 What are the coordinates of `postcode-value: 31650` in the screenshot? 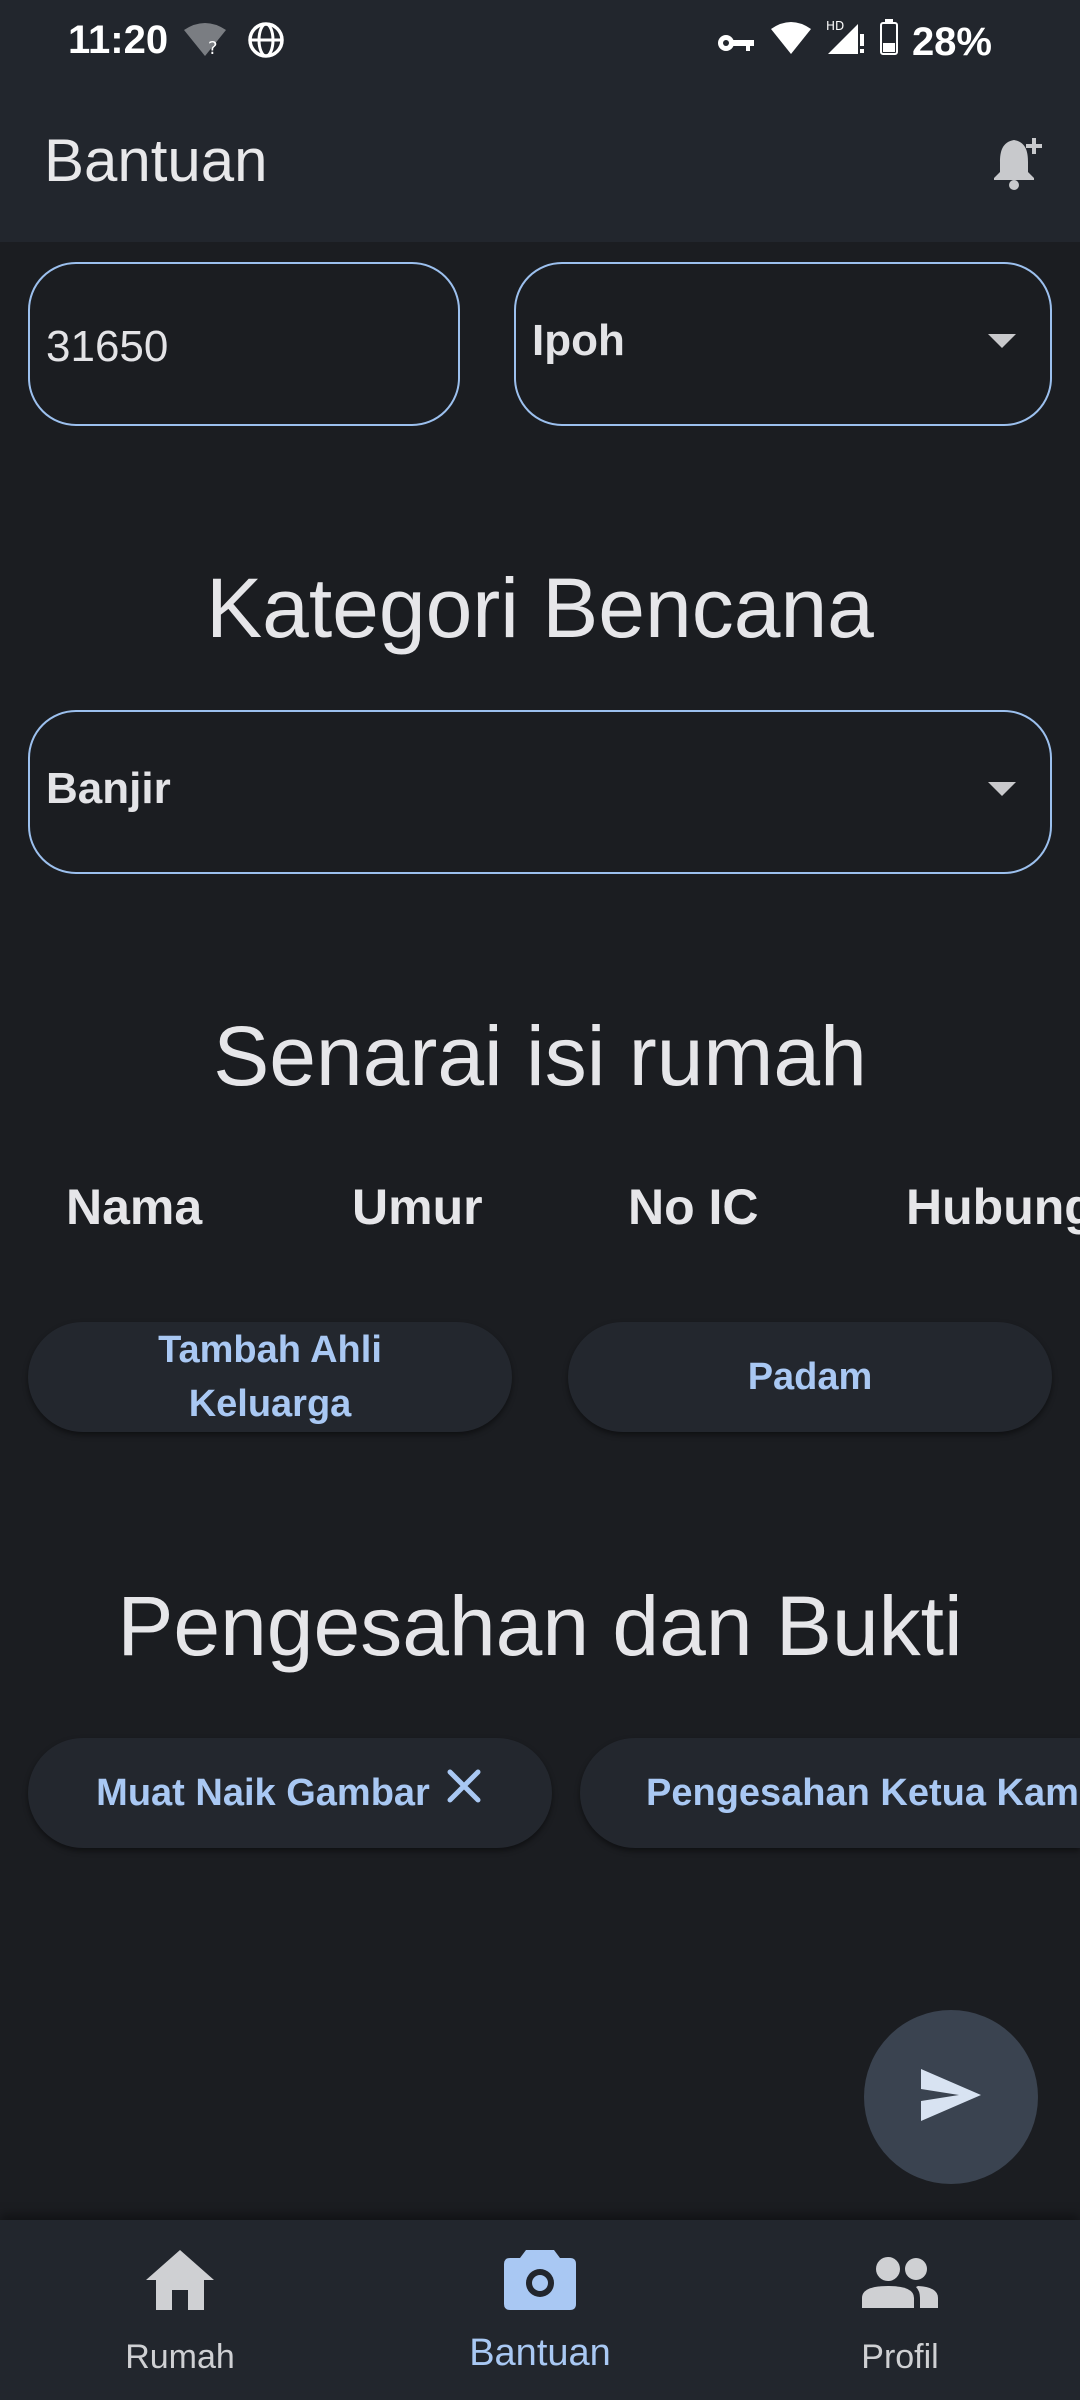 It's located at (107, 346).